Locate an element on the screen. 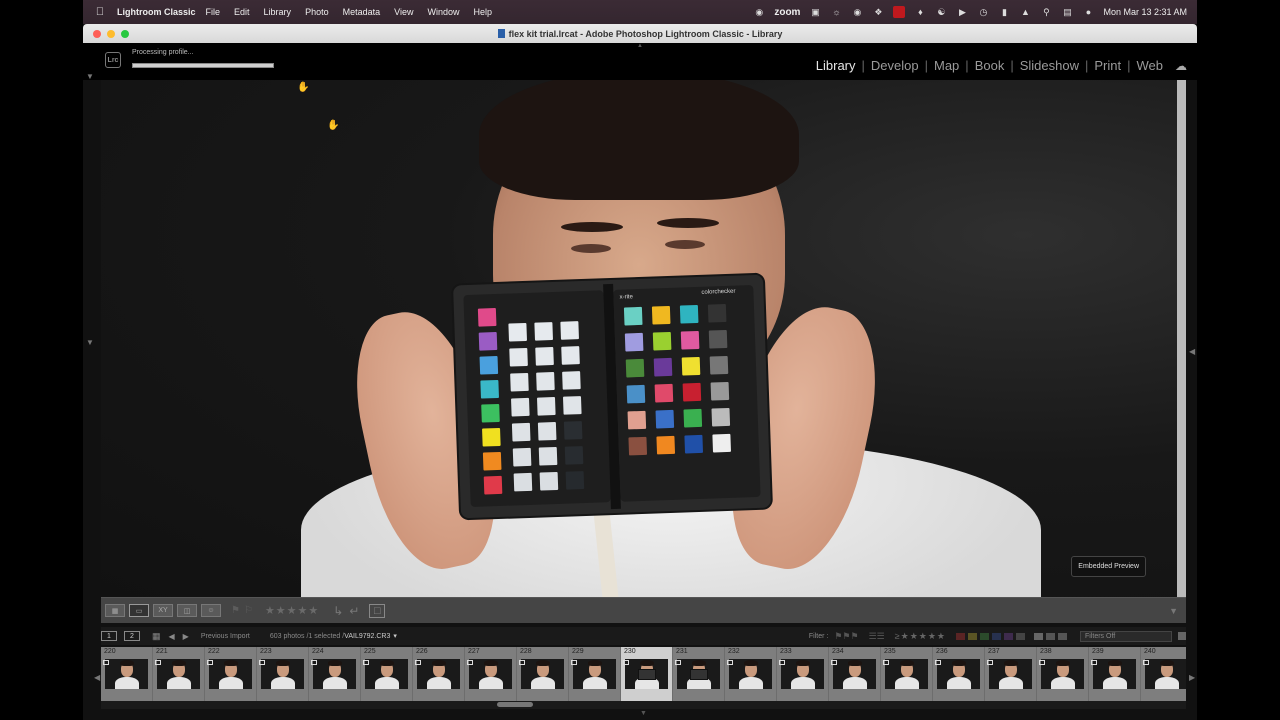 This screenshot has height=720, width=1280. filmstrip-cell: 231 is located at coordinates (699, 674).